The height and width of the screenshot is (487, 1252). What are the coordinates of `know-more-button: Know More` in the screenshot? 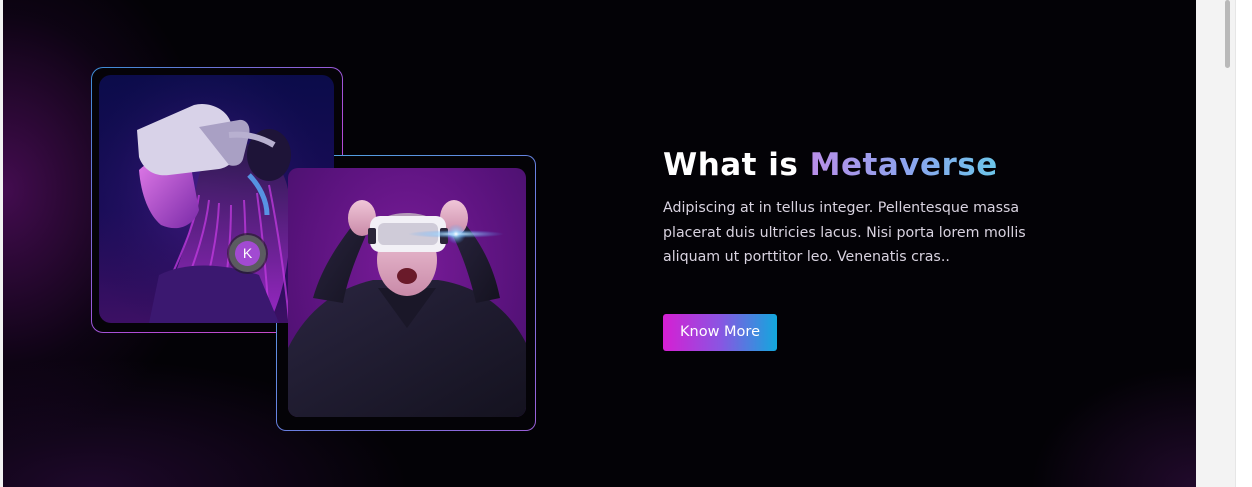 It's located at (720, 332).